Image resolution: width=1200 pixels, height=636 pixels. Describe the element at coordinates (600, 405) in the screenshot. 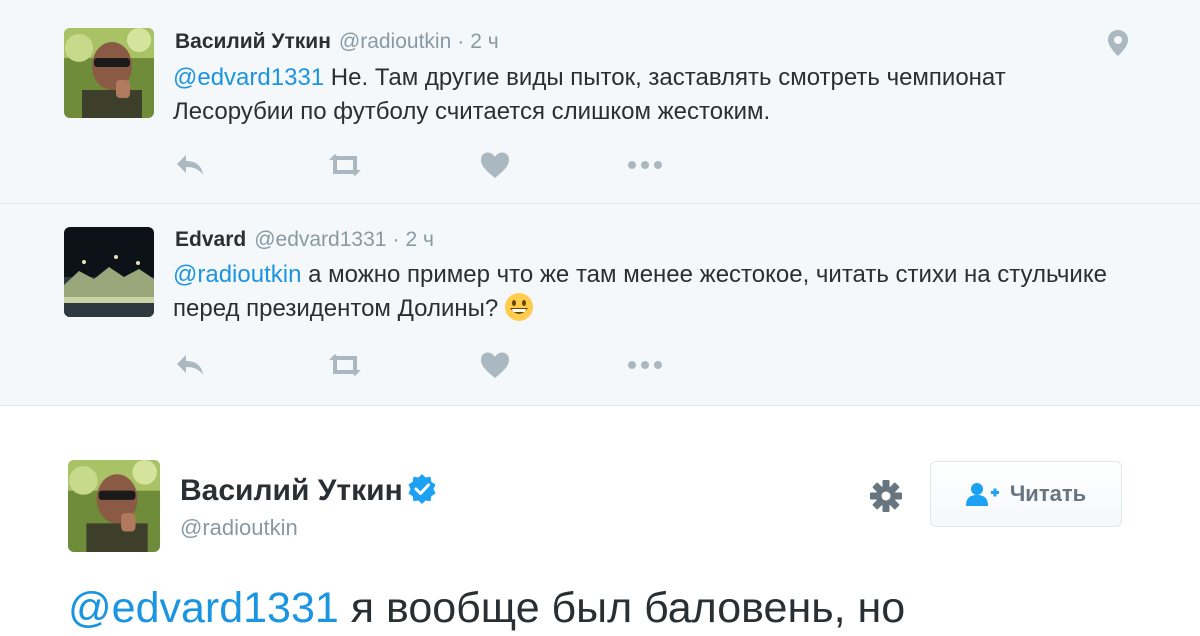

I see `divider` at that location.